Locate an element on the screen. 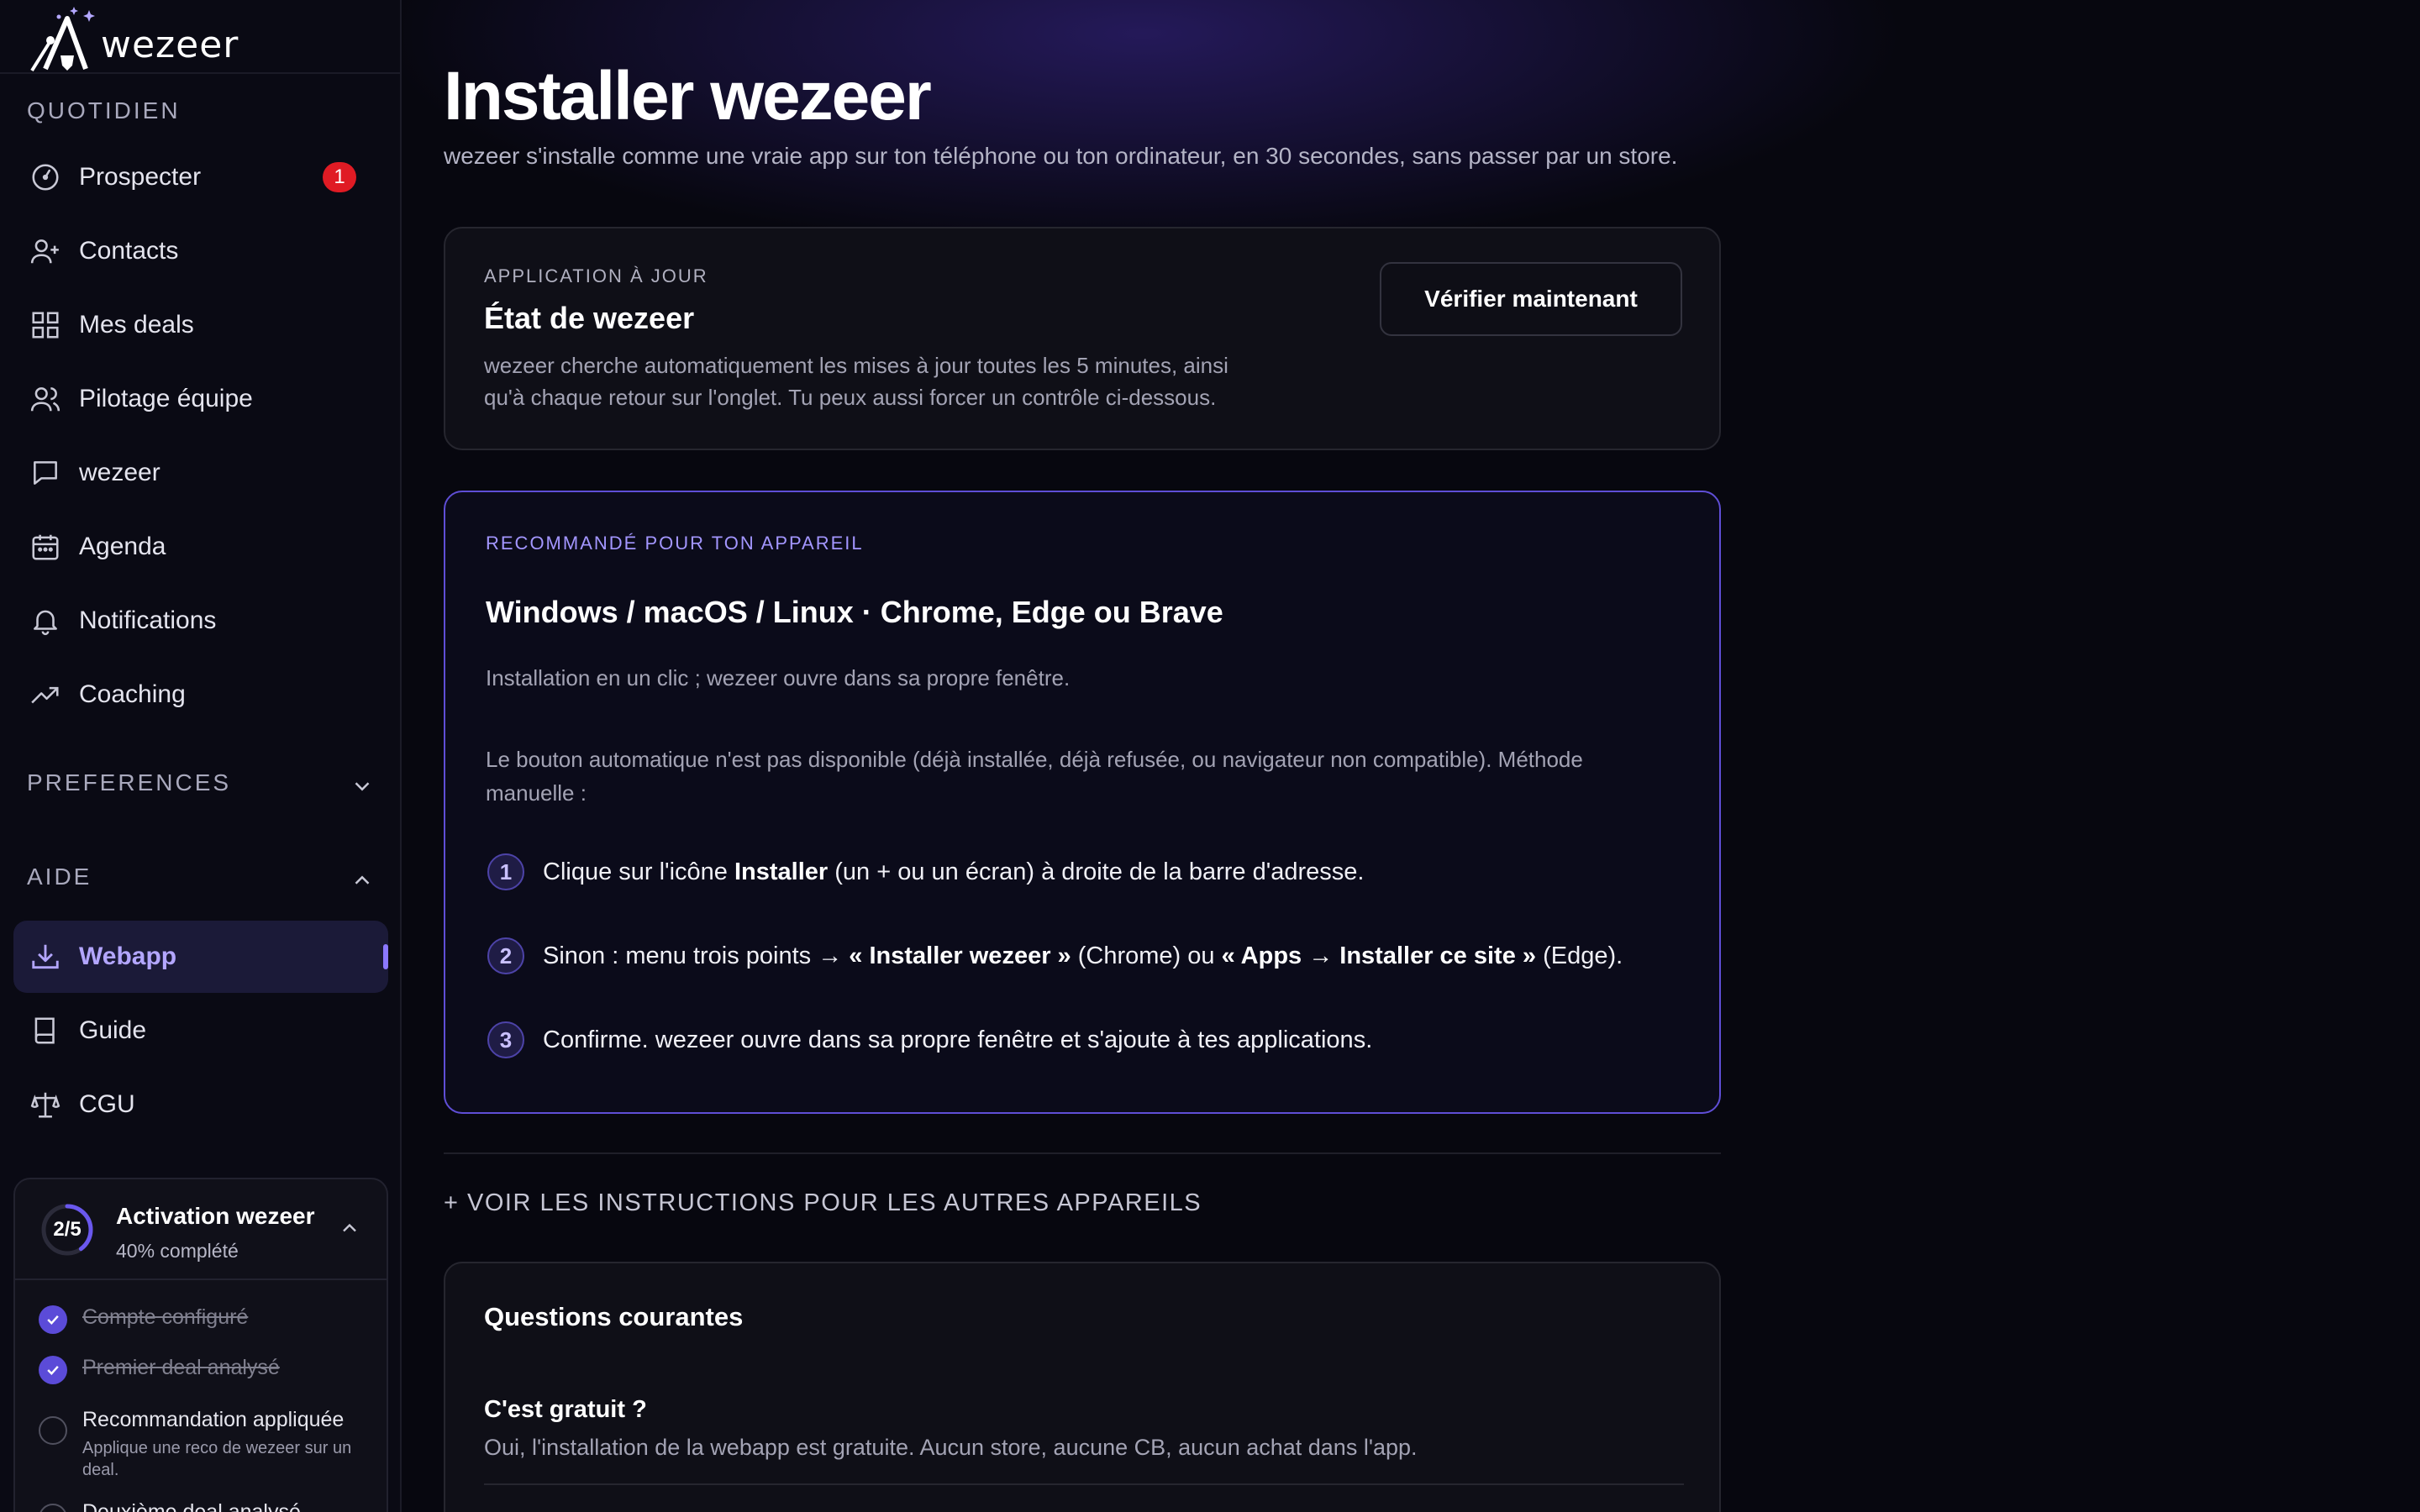  faq-divider is located at coordinates (1084, 1484).